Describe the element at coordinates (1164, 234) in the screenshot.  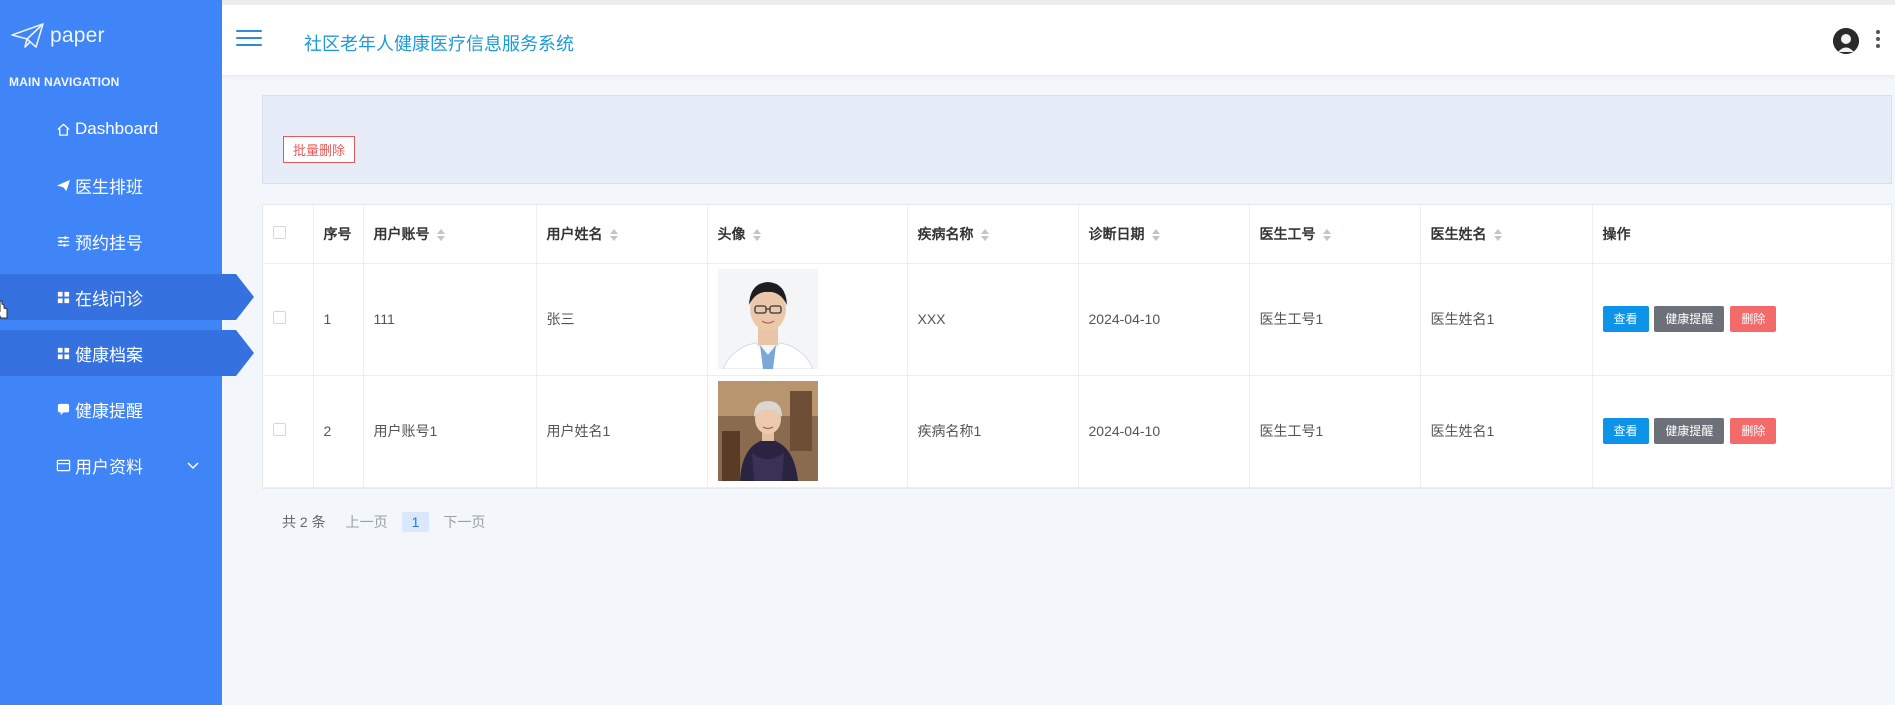
I see `column-header-sortable: 诊断日期` at that location.